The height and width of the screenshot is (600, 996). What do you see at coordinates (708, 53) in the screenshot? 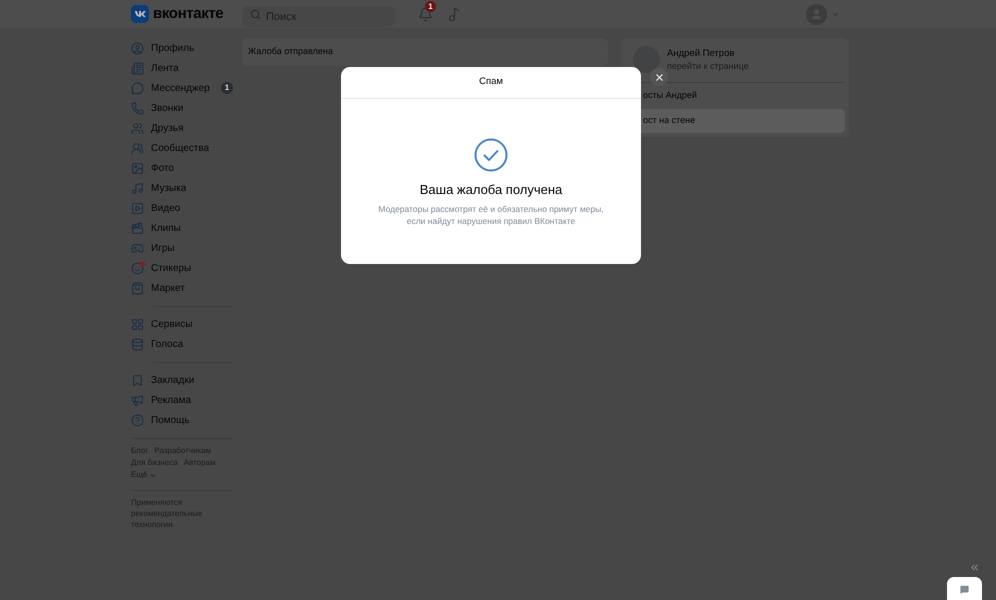
I see `profile-name: Андрей Петров` at bounding box center [708, 53].